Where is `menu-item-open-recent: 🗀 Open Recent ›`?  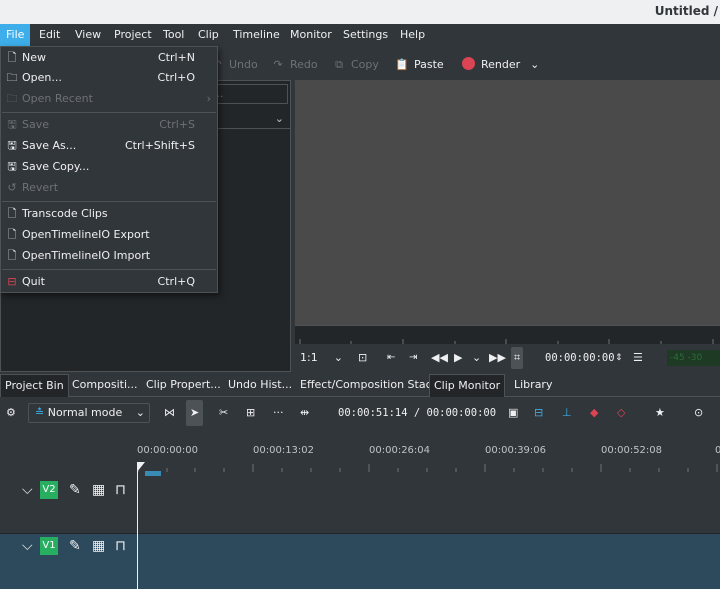 menu-item-open-recent: 🗀 Open Recent › is located at coordinates (109, 99).